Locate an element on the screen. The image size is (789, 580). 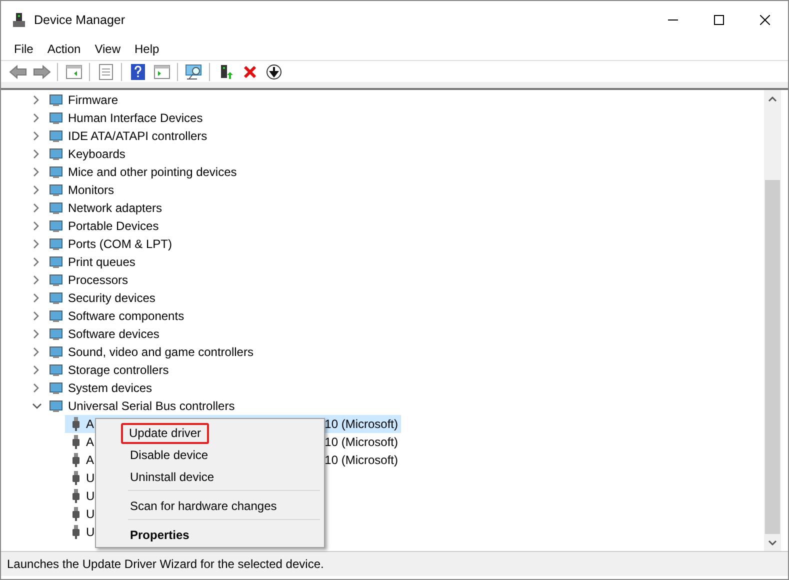
highlight-frame: Update driver is located at coordinates (165, 433).